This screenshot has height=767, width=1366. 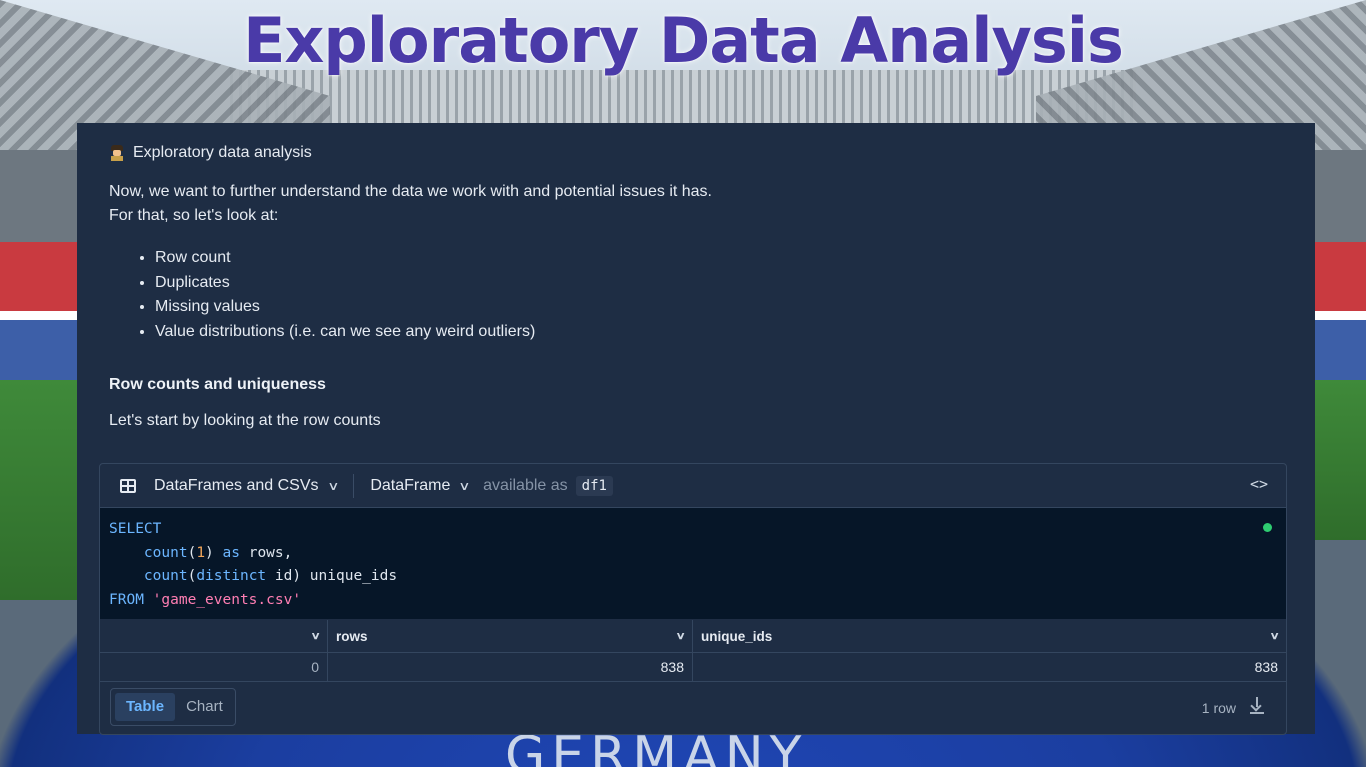 I want to click on source-label: DataFrames and CSVs, so click(x=236, y=485).